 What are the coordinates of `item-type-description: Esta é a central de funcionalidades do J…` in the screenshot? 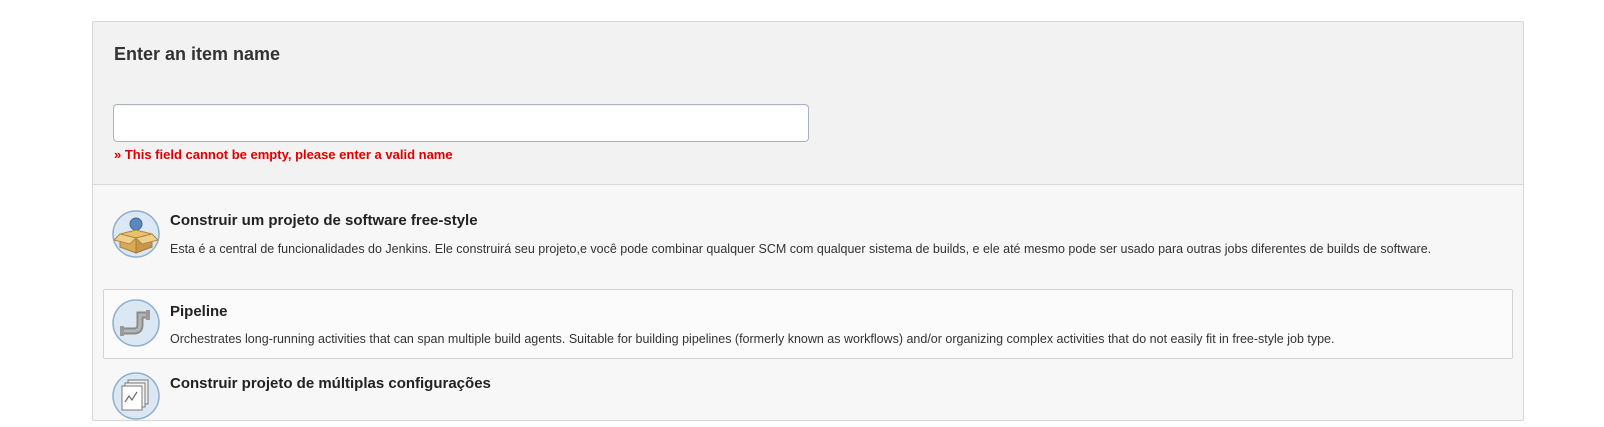 It's located at (801, 249).